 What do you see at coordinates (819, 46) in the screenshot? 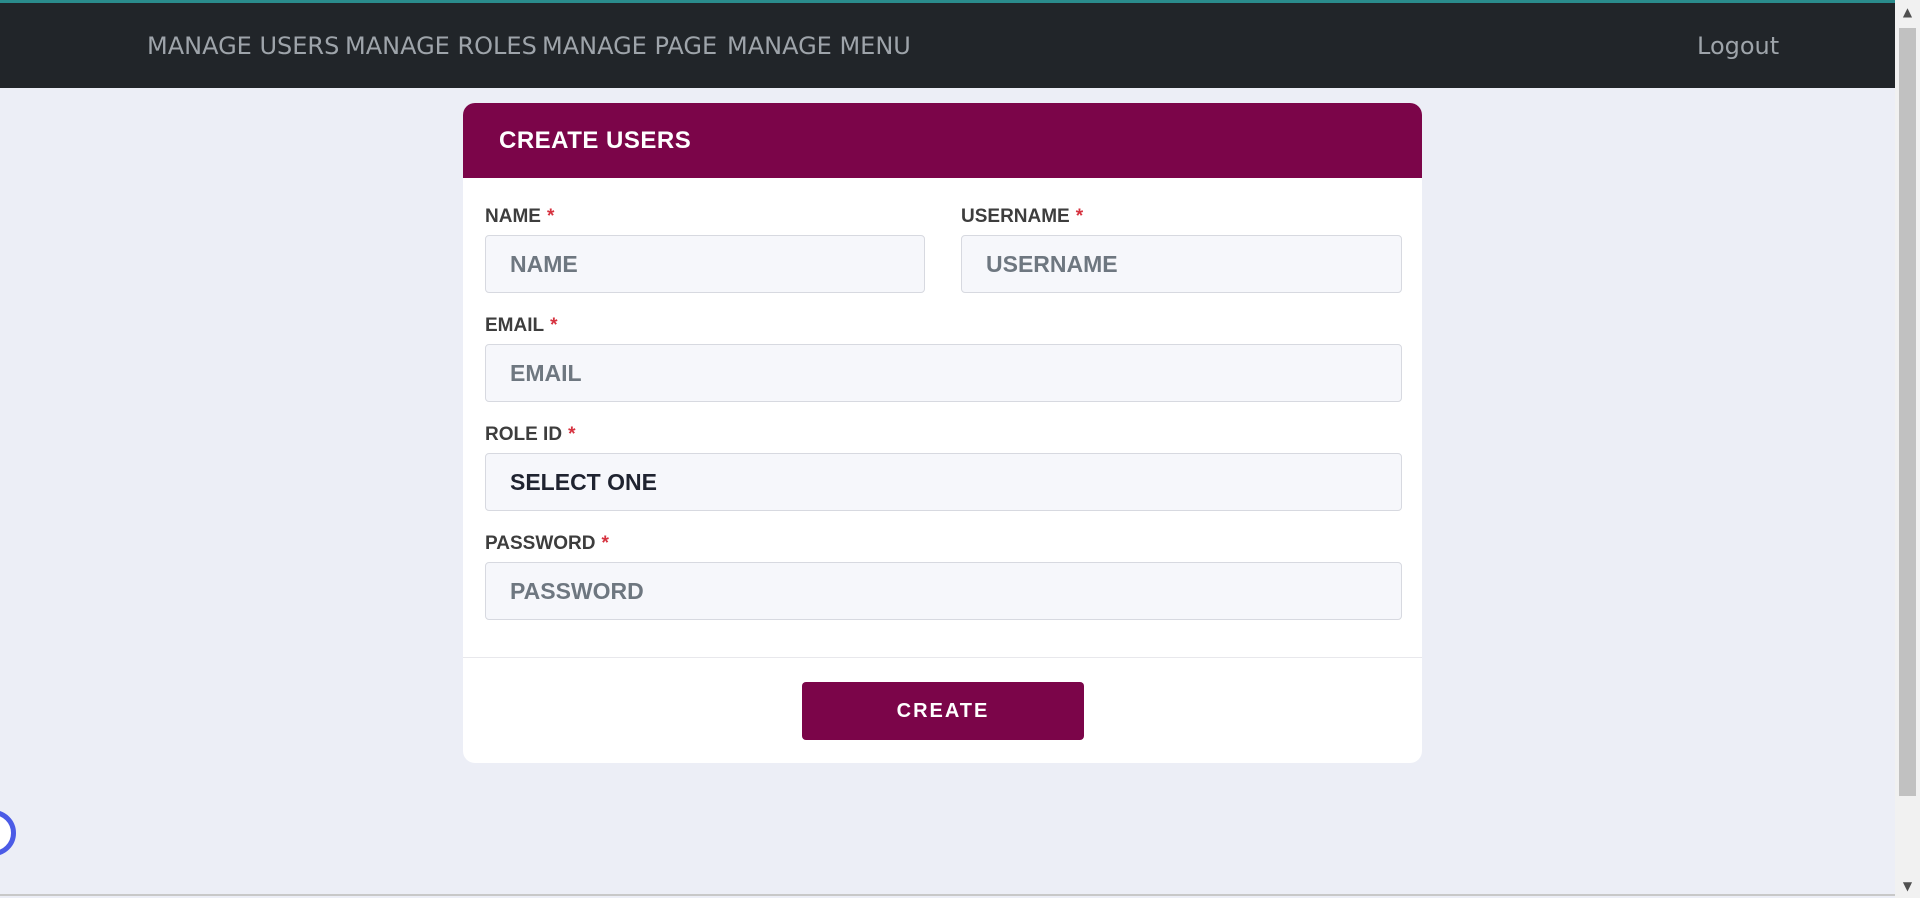
I see `nav-manage-menu: MANAGE MENU` at bounding box center [819, 46].